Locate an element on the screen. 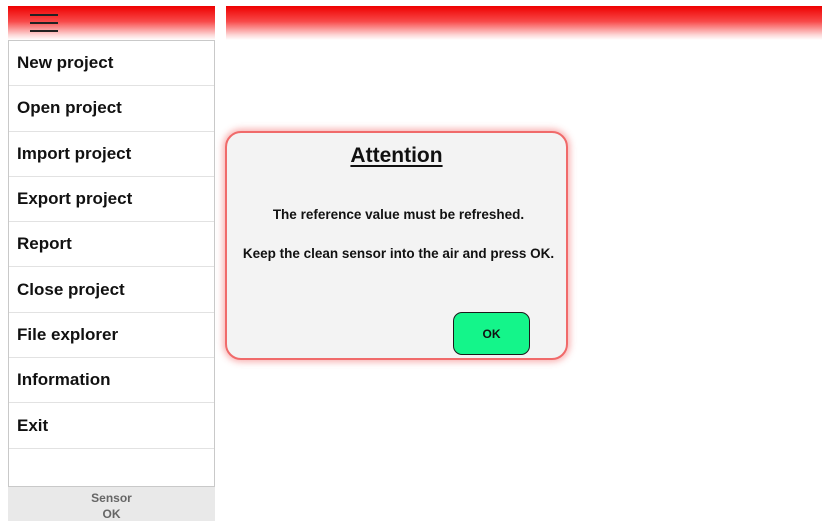 This screenshot has height=521, width=822. dialog-message-refresh: The reference value must be refreshed. is located at coordinates (398, 214).